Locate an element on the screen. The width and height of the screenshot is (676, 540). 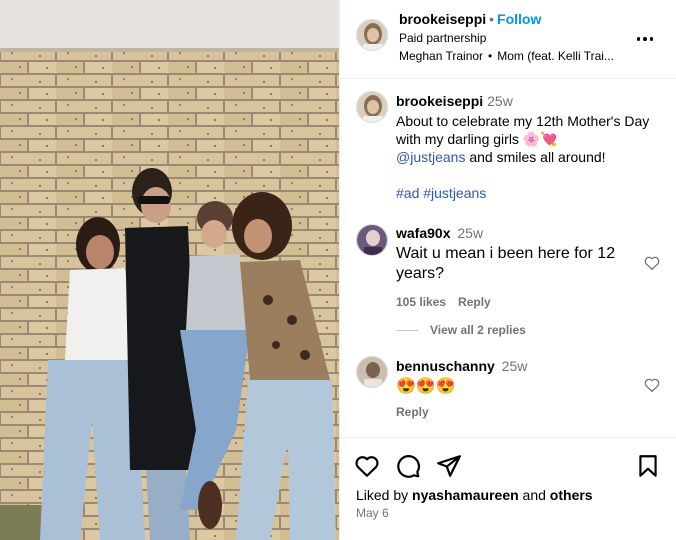
author-line: brookeiseppi • Follow is located at coordinates (470, 19).